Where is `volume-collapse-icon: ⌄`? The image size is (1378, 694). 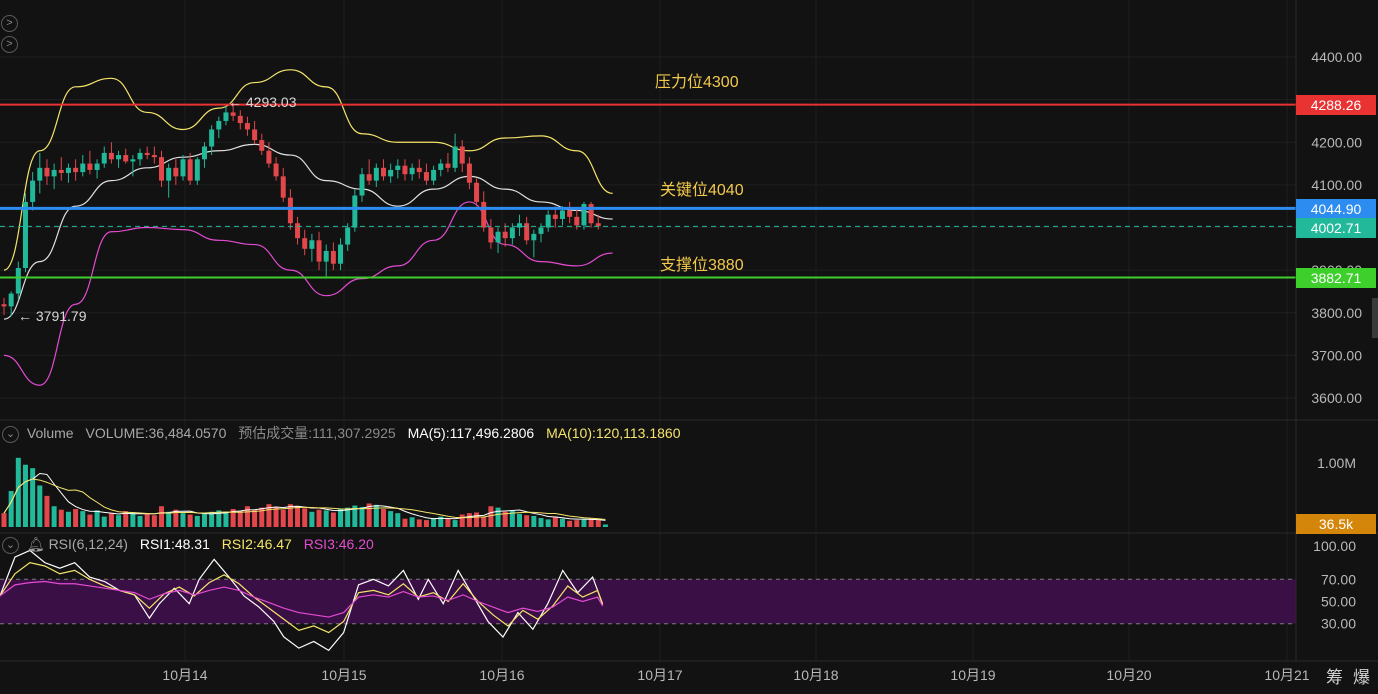 volume-collapse-icon: ⌄ is located at coordinates (10, 434).